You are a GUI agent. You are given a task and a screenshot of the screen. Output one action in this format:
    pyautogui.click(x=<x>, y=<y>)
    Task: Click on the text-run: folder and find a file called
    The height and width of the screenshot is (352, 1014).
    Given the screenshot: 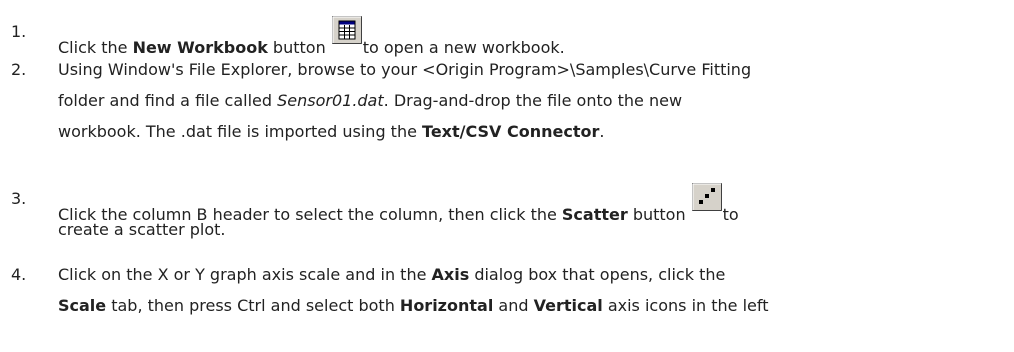 What is the action you would take?
    pyautogui.click(x=168, y=100)
    